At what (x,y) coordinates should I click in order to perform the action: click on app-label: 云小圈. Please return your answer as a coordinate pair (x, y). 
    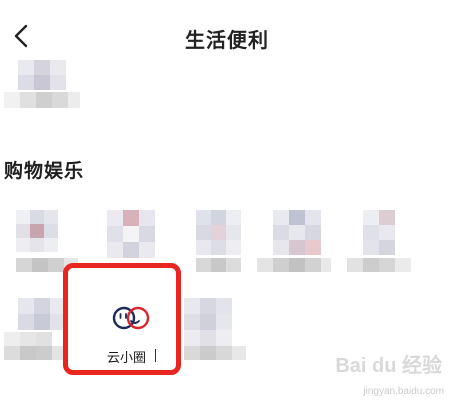
    Looking at the image, I should click on (127, 358).